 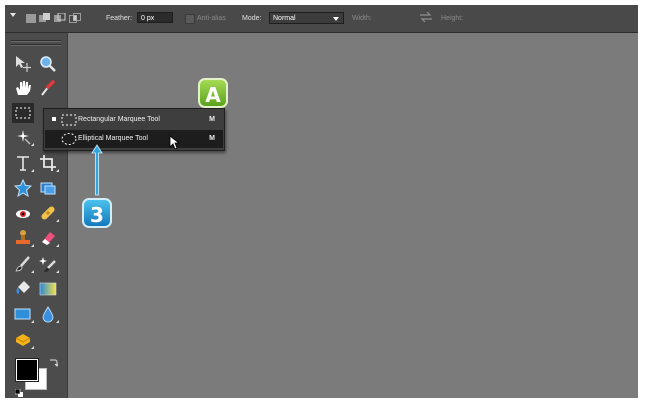 I want to click on add-selection-icon, so click(x=45, y=18).